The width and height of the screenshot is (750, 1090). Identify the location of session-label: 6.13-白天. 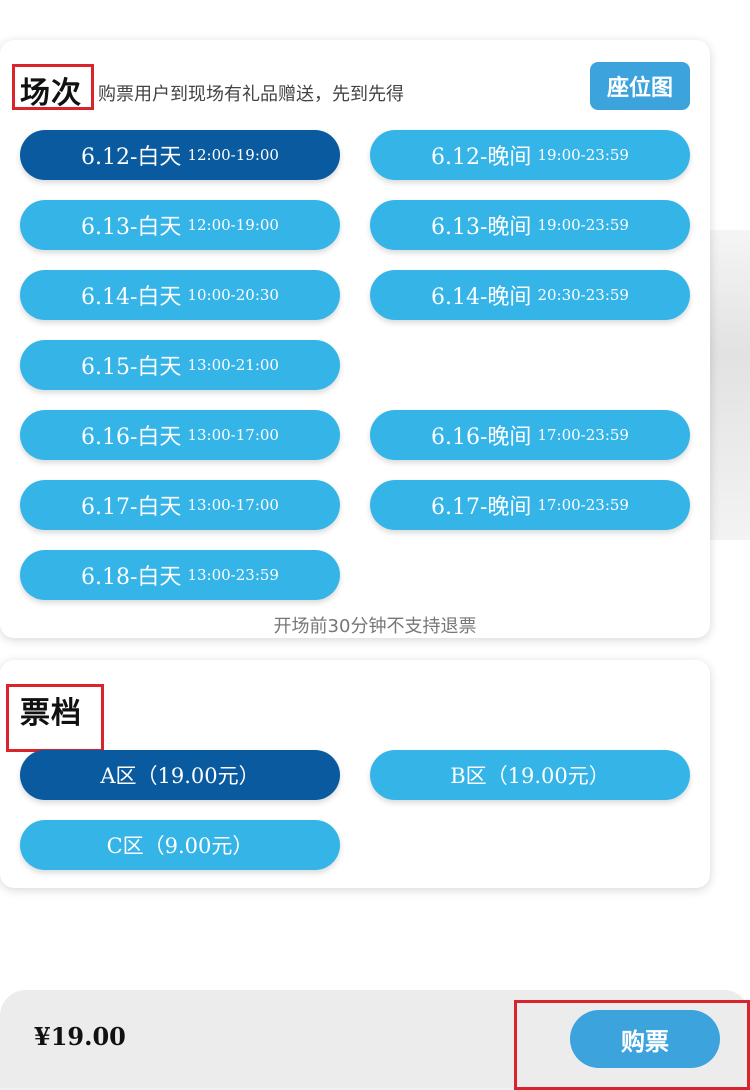
(131, 227).